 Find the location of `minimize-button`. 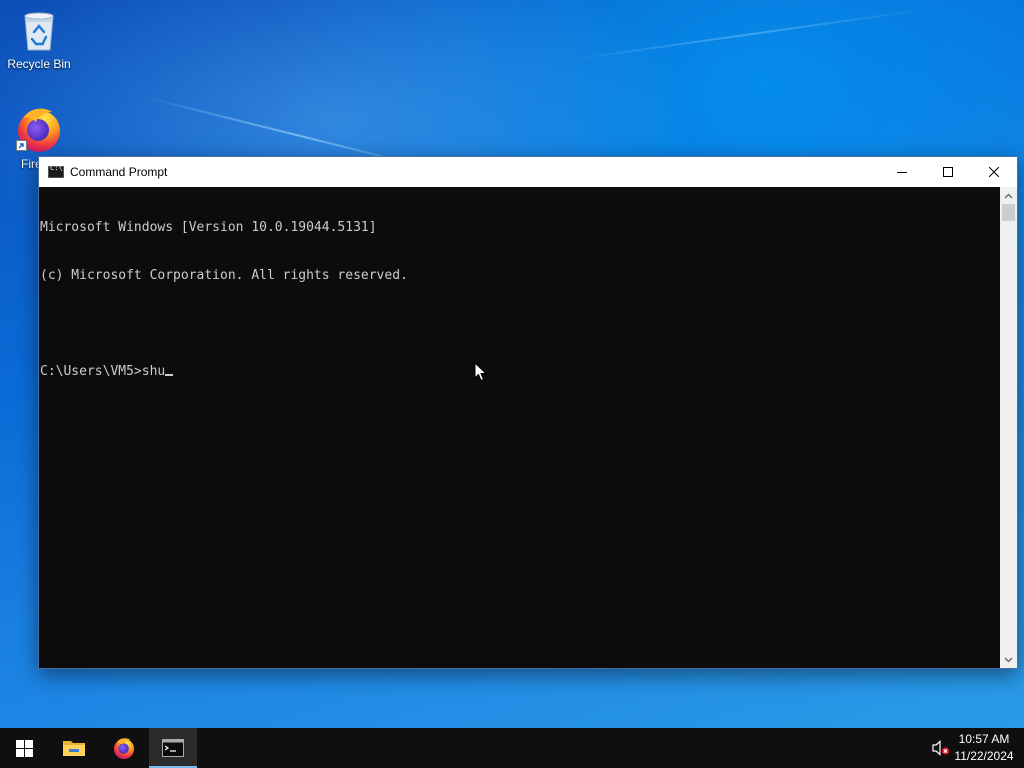

minimize-button is located at coordinates (902, 172).